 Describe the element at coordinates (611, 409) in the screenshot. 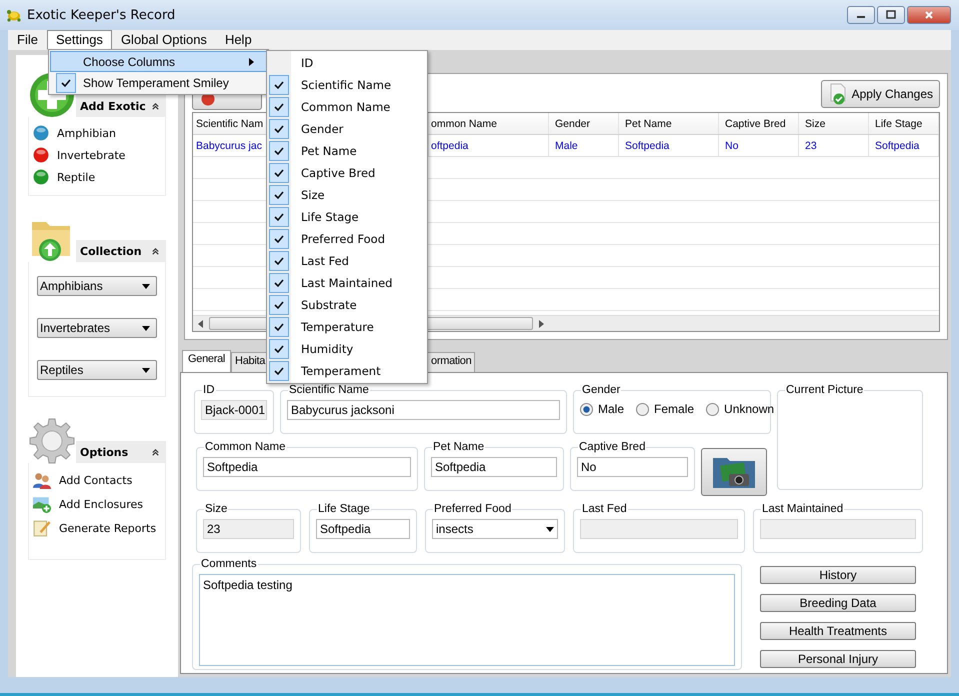

I see `radio-label: Male` at that location.